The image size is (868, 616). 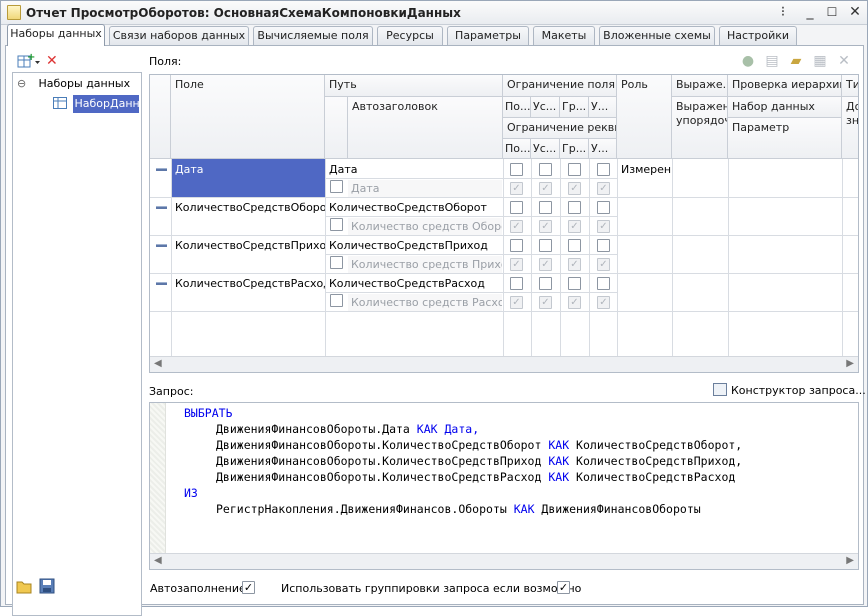 What do you see at coordinates (772, 61) in the screenshot?
I see `add-folder-icon: ▤` at bounding box center [772, 61].